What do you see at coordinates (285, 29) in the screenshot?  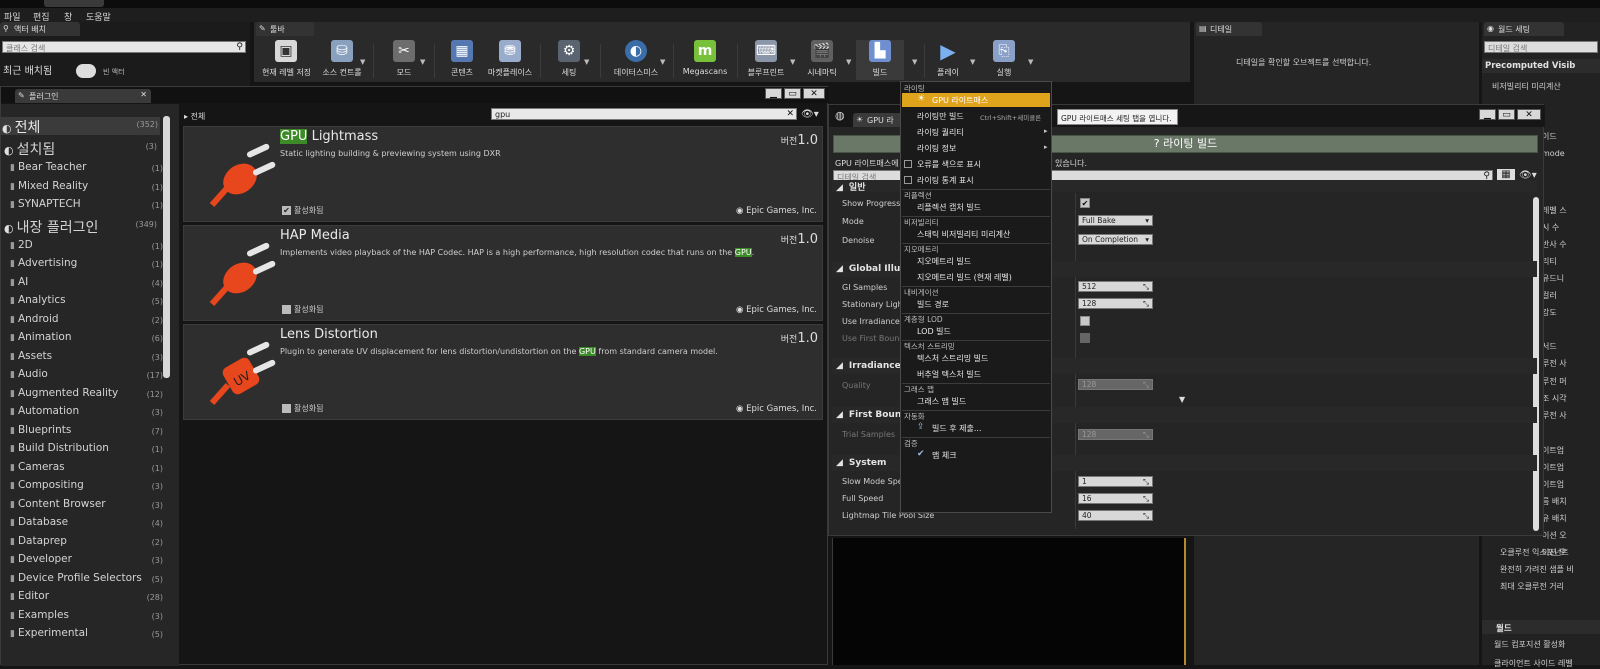 I see `tab-toolbar: ✎ 툴바` at bounding box center [285, 29].